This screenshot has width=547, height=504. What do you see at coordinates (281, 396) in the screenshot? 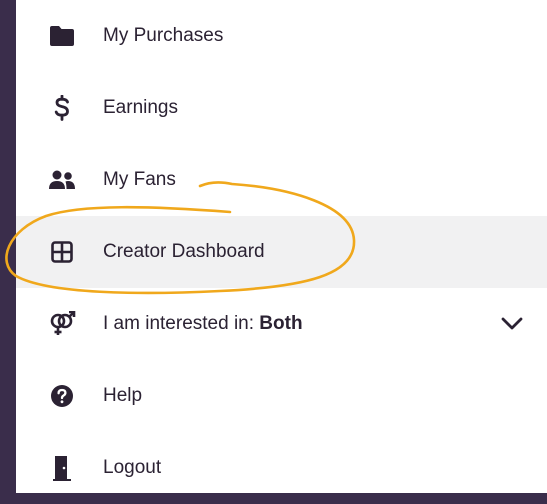
I see `menu-item-help: Help` at bounding box center [281, 396].